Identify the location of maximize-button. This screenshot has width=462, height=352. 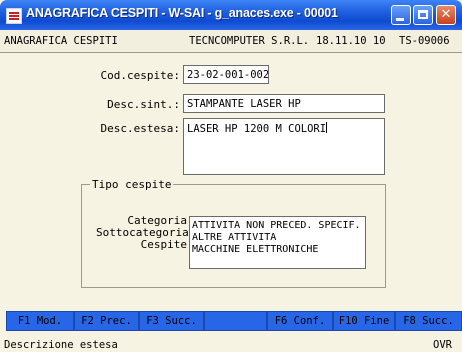
(423, 15).